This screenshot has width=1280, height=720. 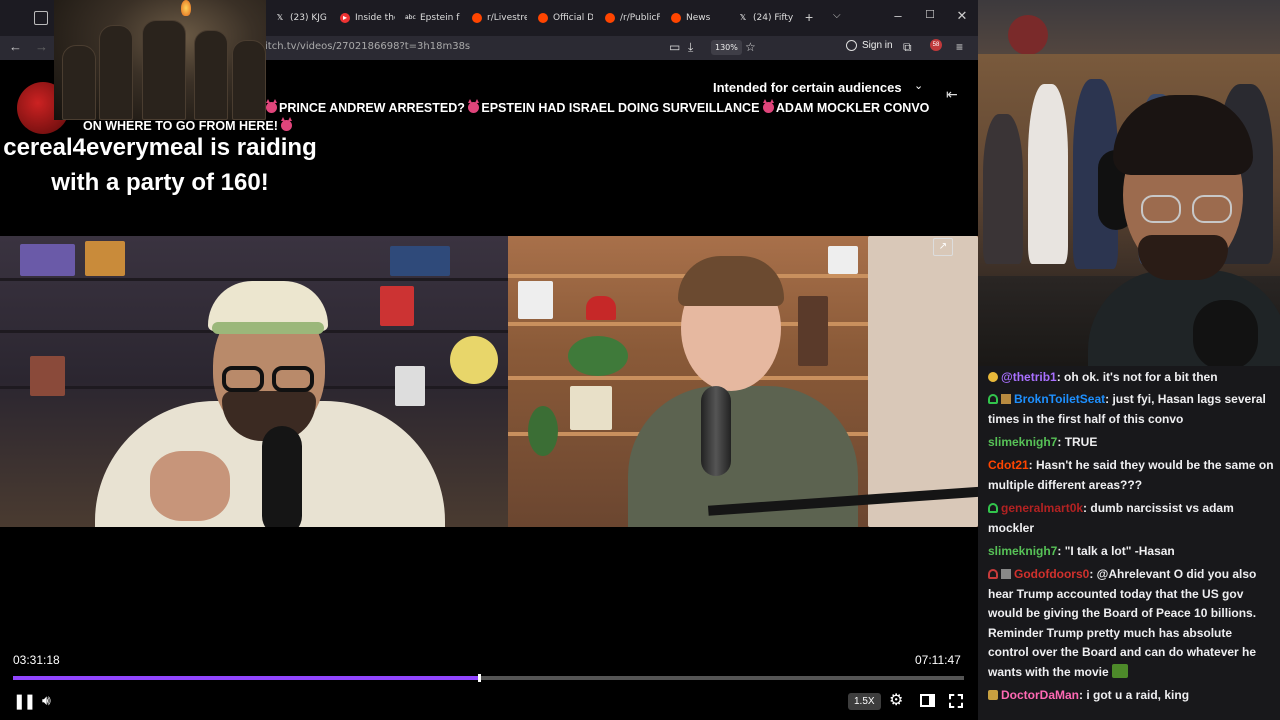 What do you see at coordinates (959, 47) in the screenshot?
I see `menu-icon: ≡` at bounding box center [959, 47].